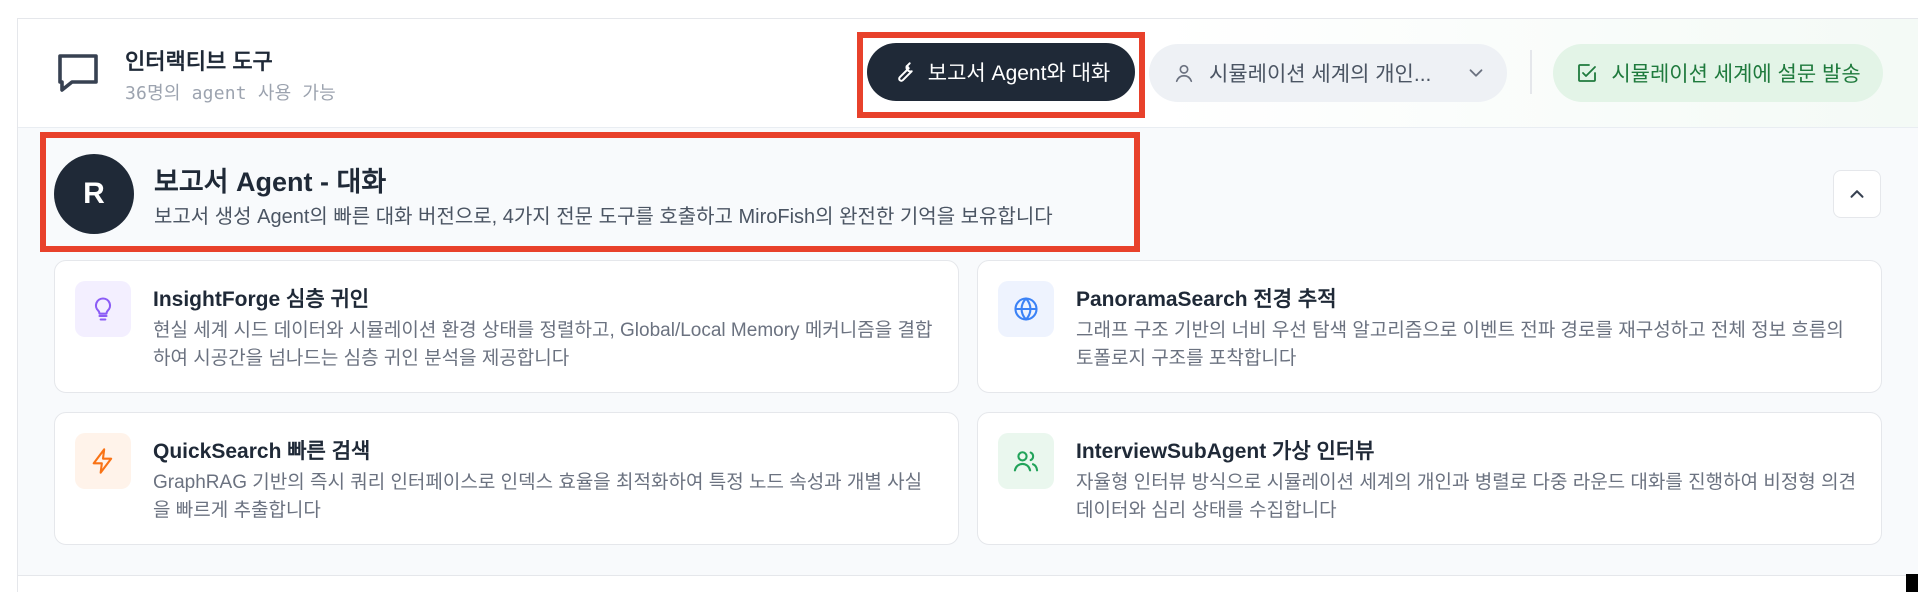 The image size is (1918, 592). Describe the element at coordinates (1912, 583) in the screenshot. I see `scrollbar-fragment` at that location.